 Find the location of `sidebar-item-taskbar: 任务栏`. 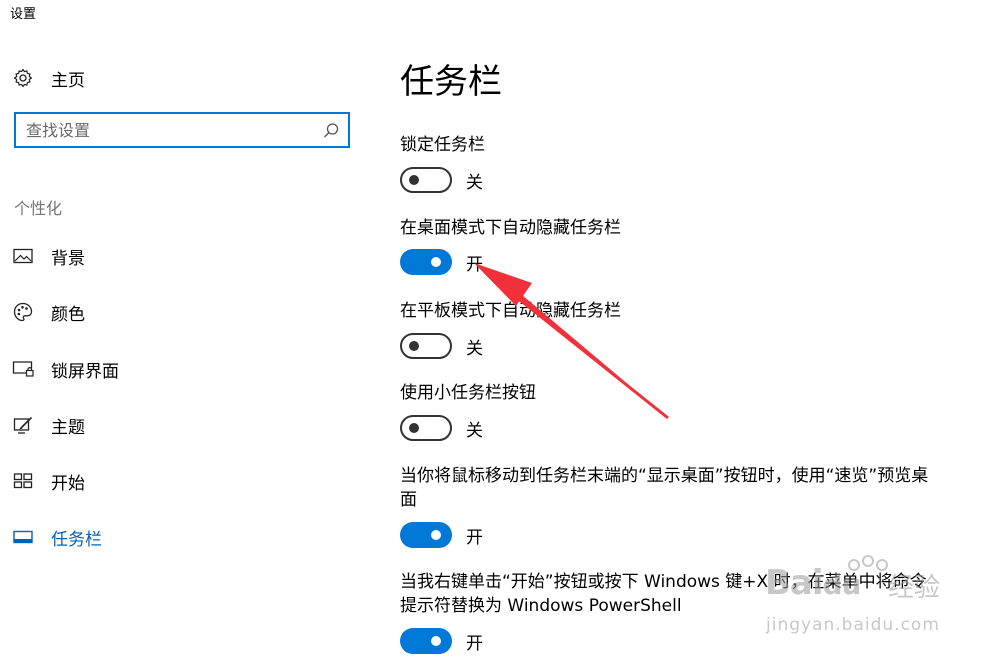

sidebar-item-taskbar: 任务栏 is located at coordinates (57, 537).